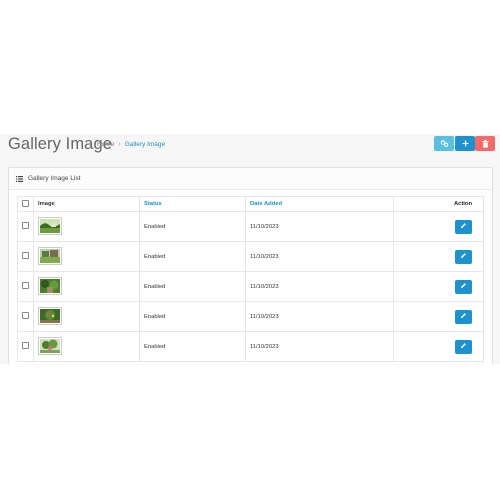 This screenshot has height=500, width=500. I want to click on breadcrumb: Home › Gallery Image, so click(131, 145).